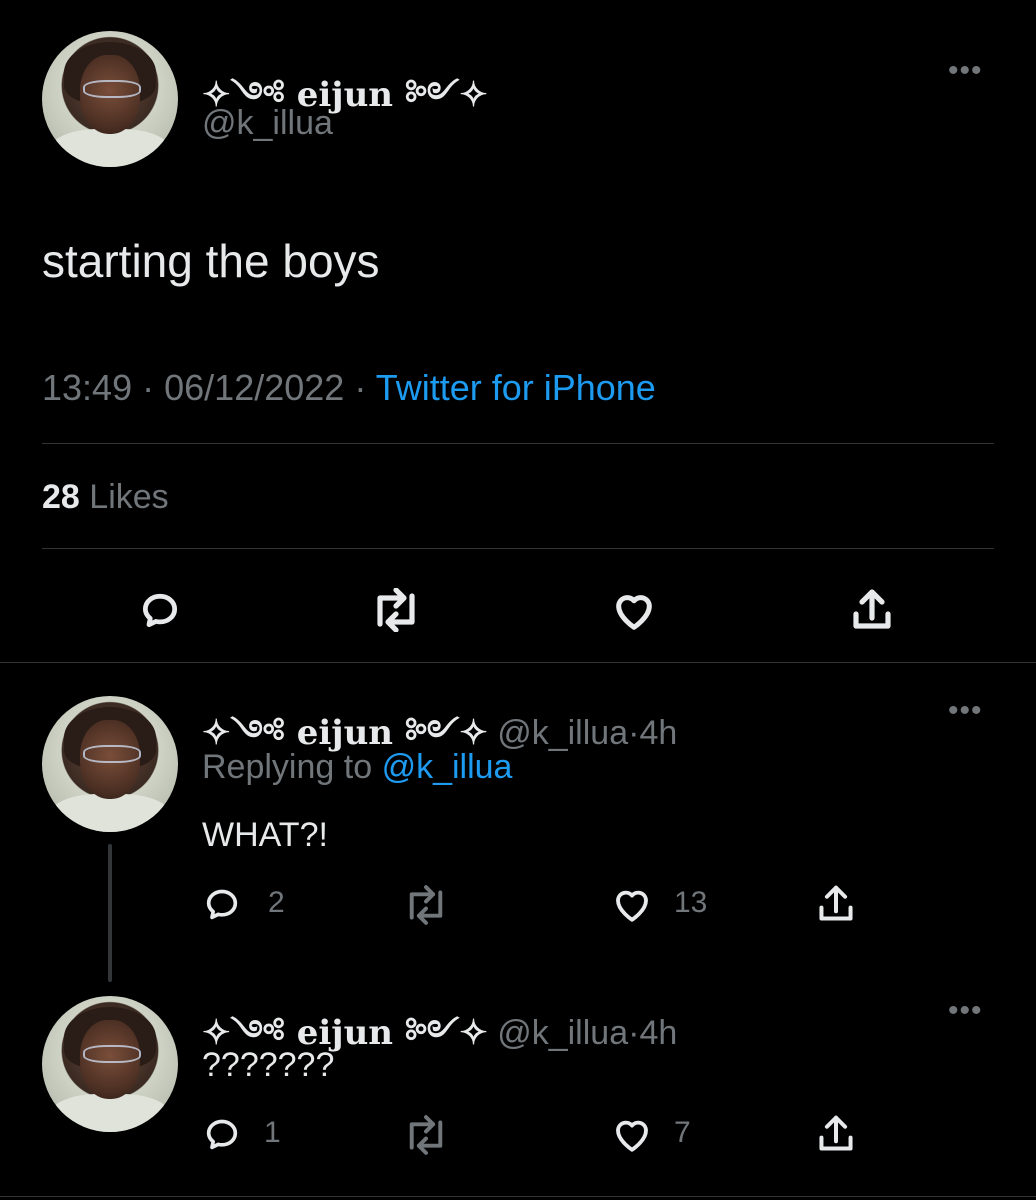 The image size is (1036, 1200). Describe the element at coordinates (276, 902) in the screenshot. I see `reply-count: 2` at that location.